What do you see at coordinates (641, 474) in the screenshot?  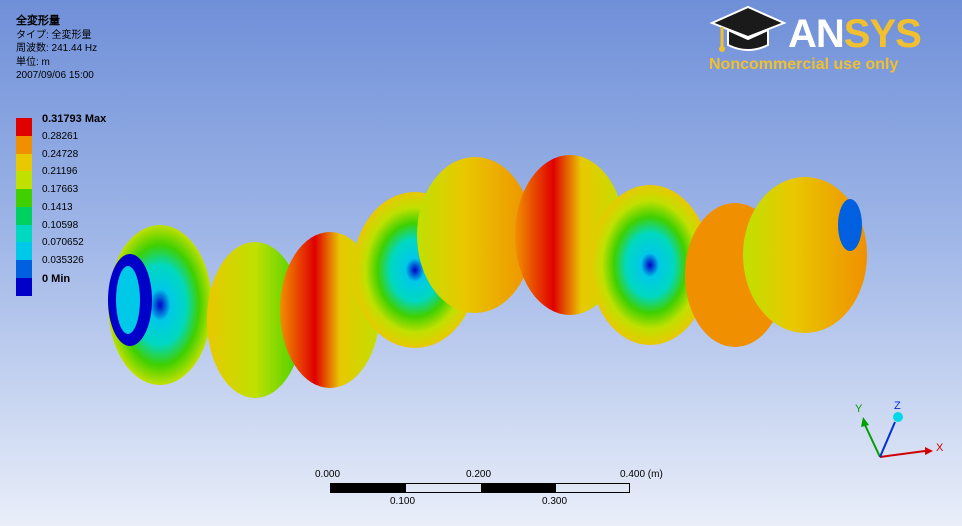 I see `scale-label: 0.400 (m)` at bounding box center [641, 474].